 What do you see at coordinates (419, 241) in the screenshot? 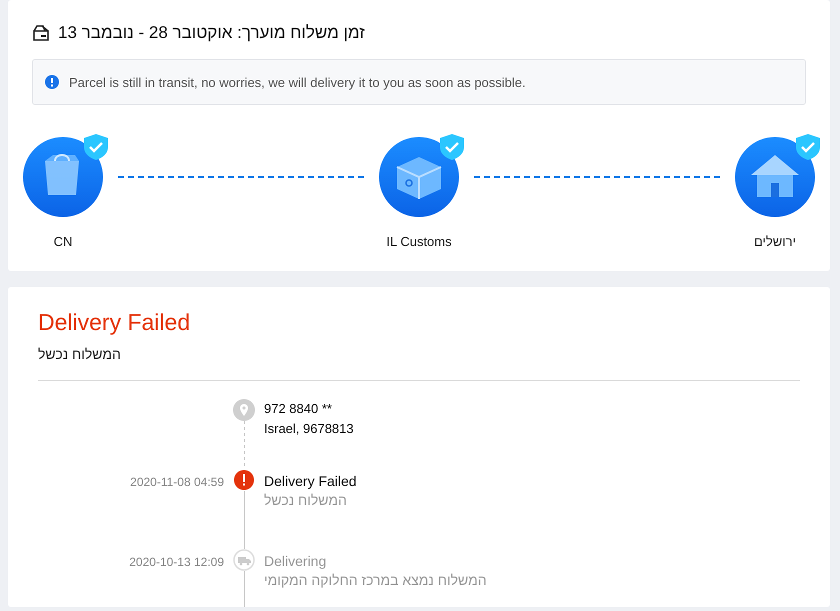
I see `route-node-label: IL Customs` at bounding box center [419, 241].